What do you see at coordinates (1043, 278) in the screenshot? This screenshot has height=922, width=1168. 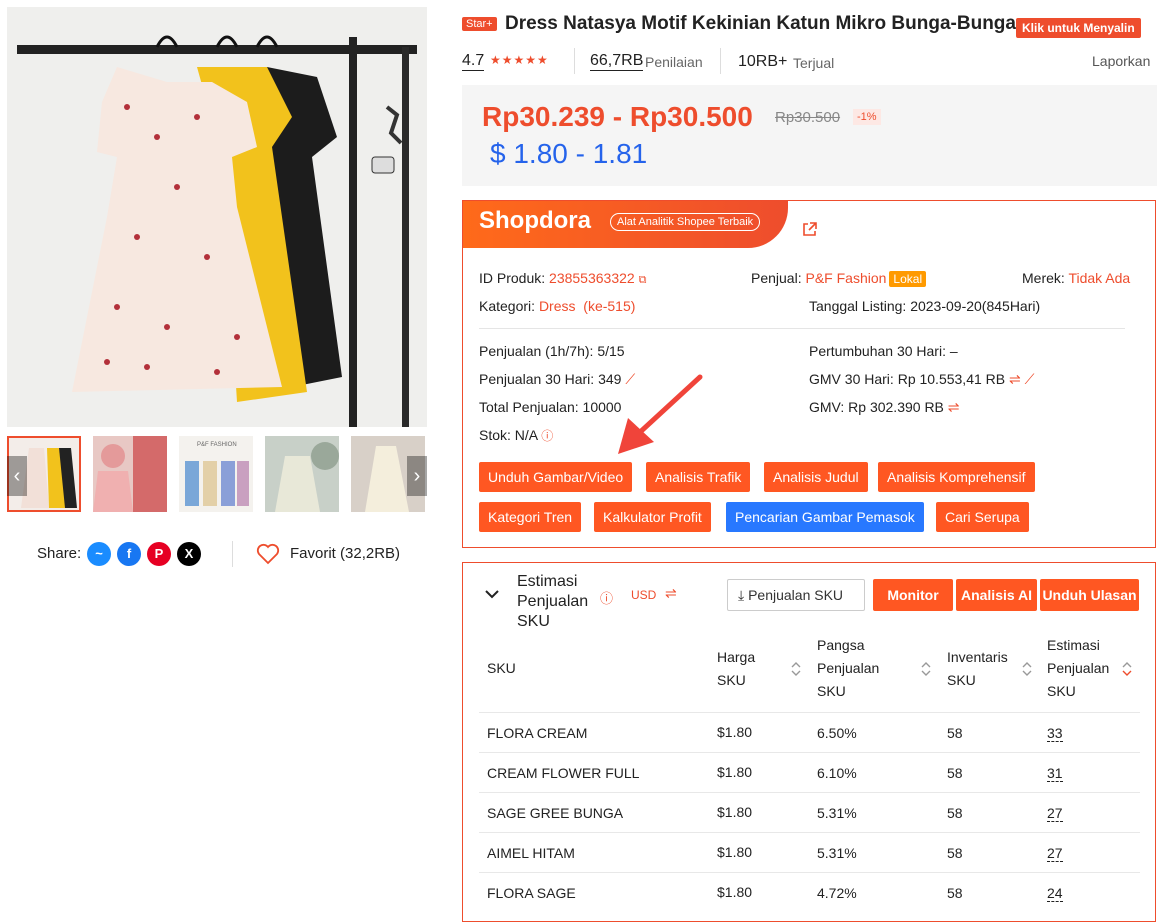 I see `brand-label: Merek:` at bounding box center [1043, 278].